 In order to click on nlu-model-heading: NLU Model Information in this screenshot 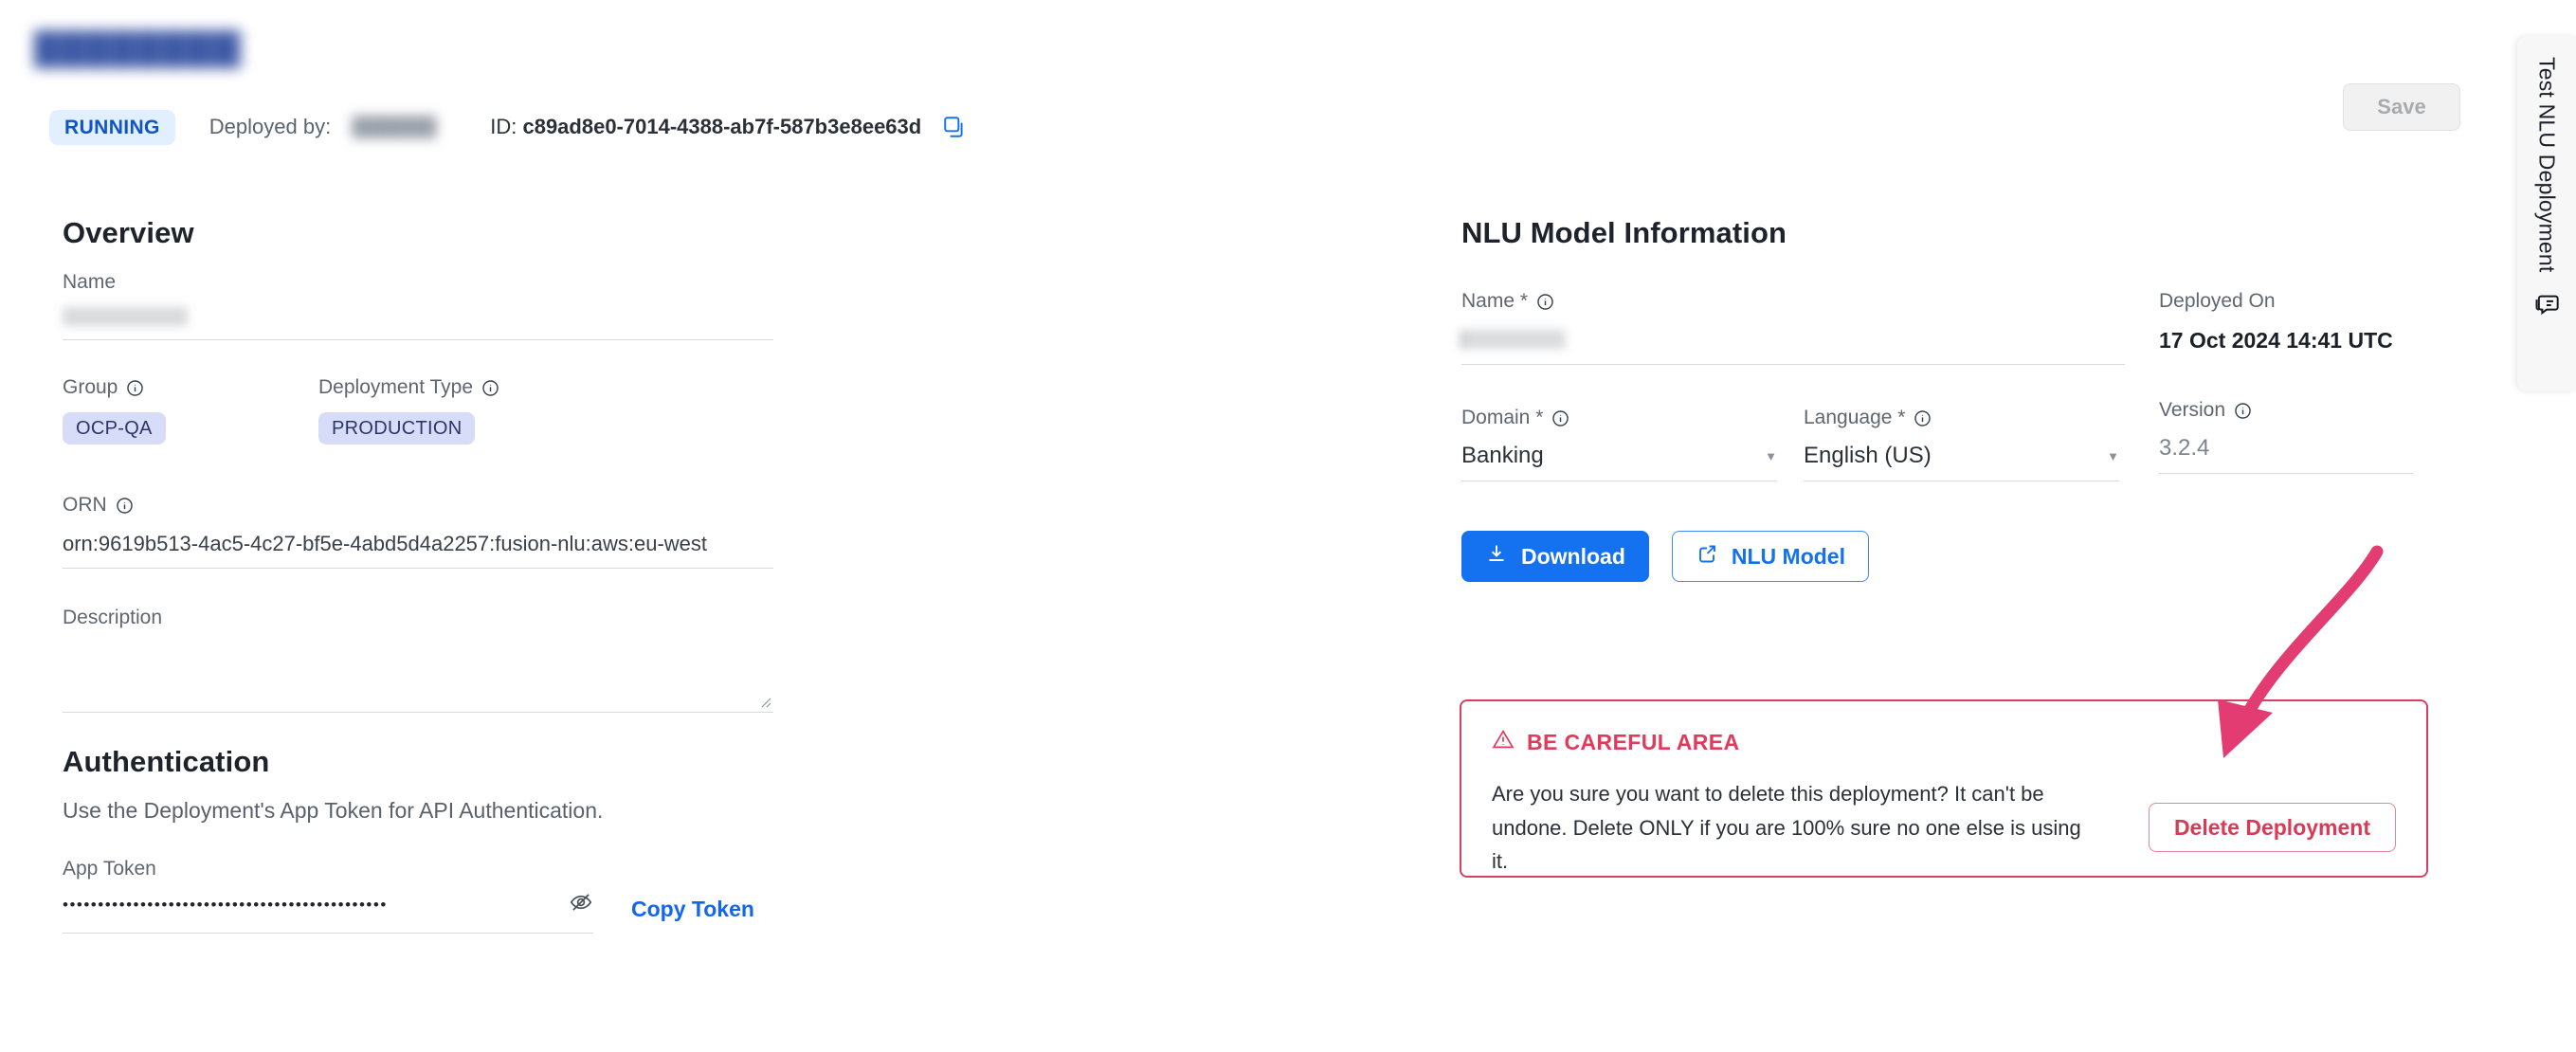, I will do `click(1624, 232)`.